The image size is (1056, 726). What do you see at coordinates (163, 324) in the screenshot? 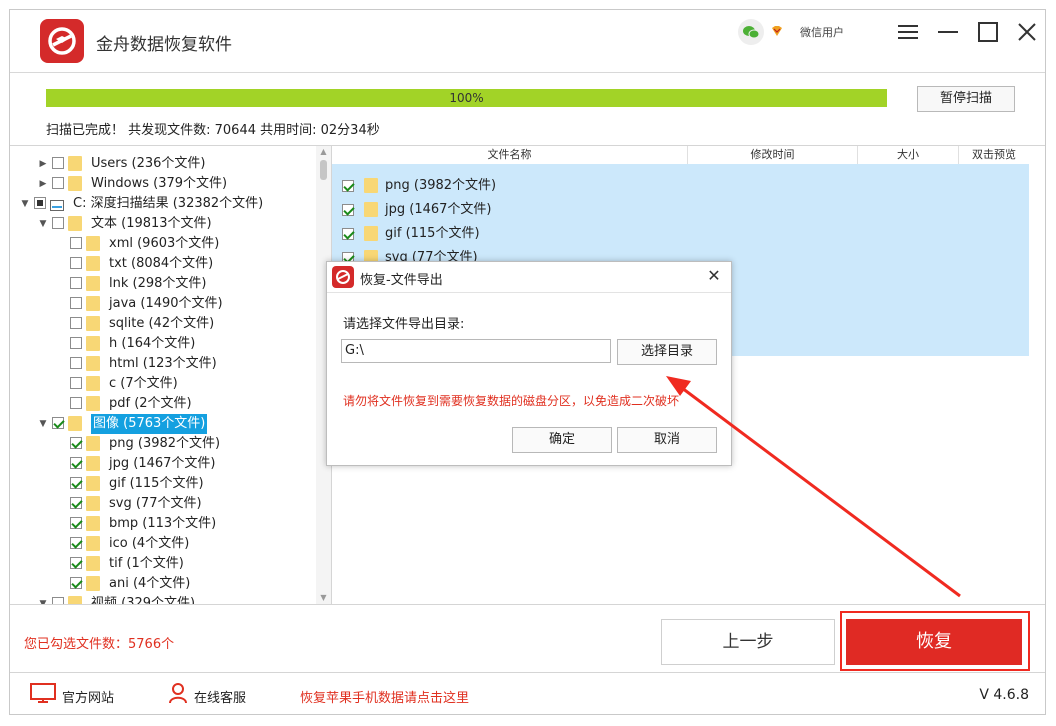
I see `tree-item: sqlite (42个文件)` at bounding box center [163, 324].